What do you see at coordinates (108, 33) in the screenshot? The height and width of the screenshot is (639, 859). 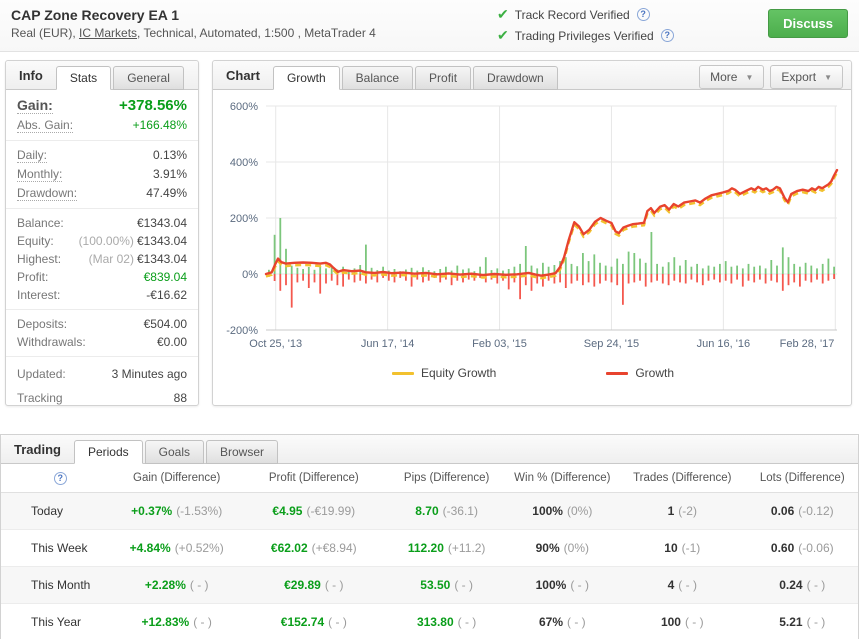 I see `broker-link: IC Markets` at bounding box center [108, 33].